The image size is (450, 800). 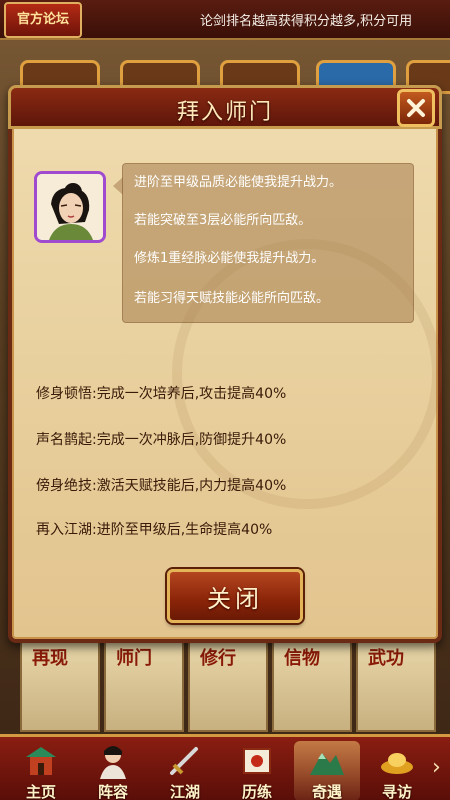 I want to click on close-x-button, so click(x=416, y=108).